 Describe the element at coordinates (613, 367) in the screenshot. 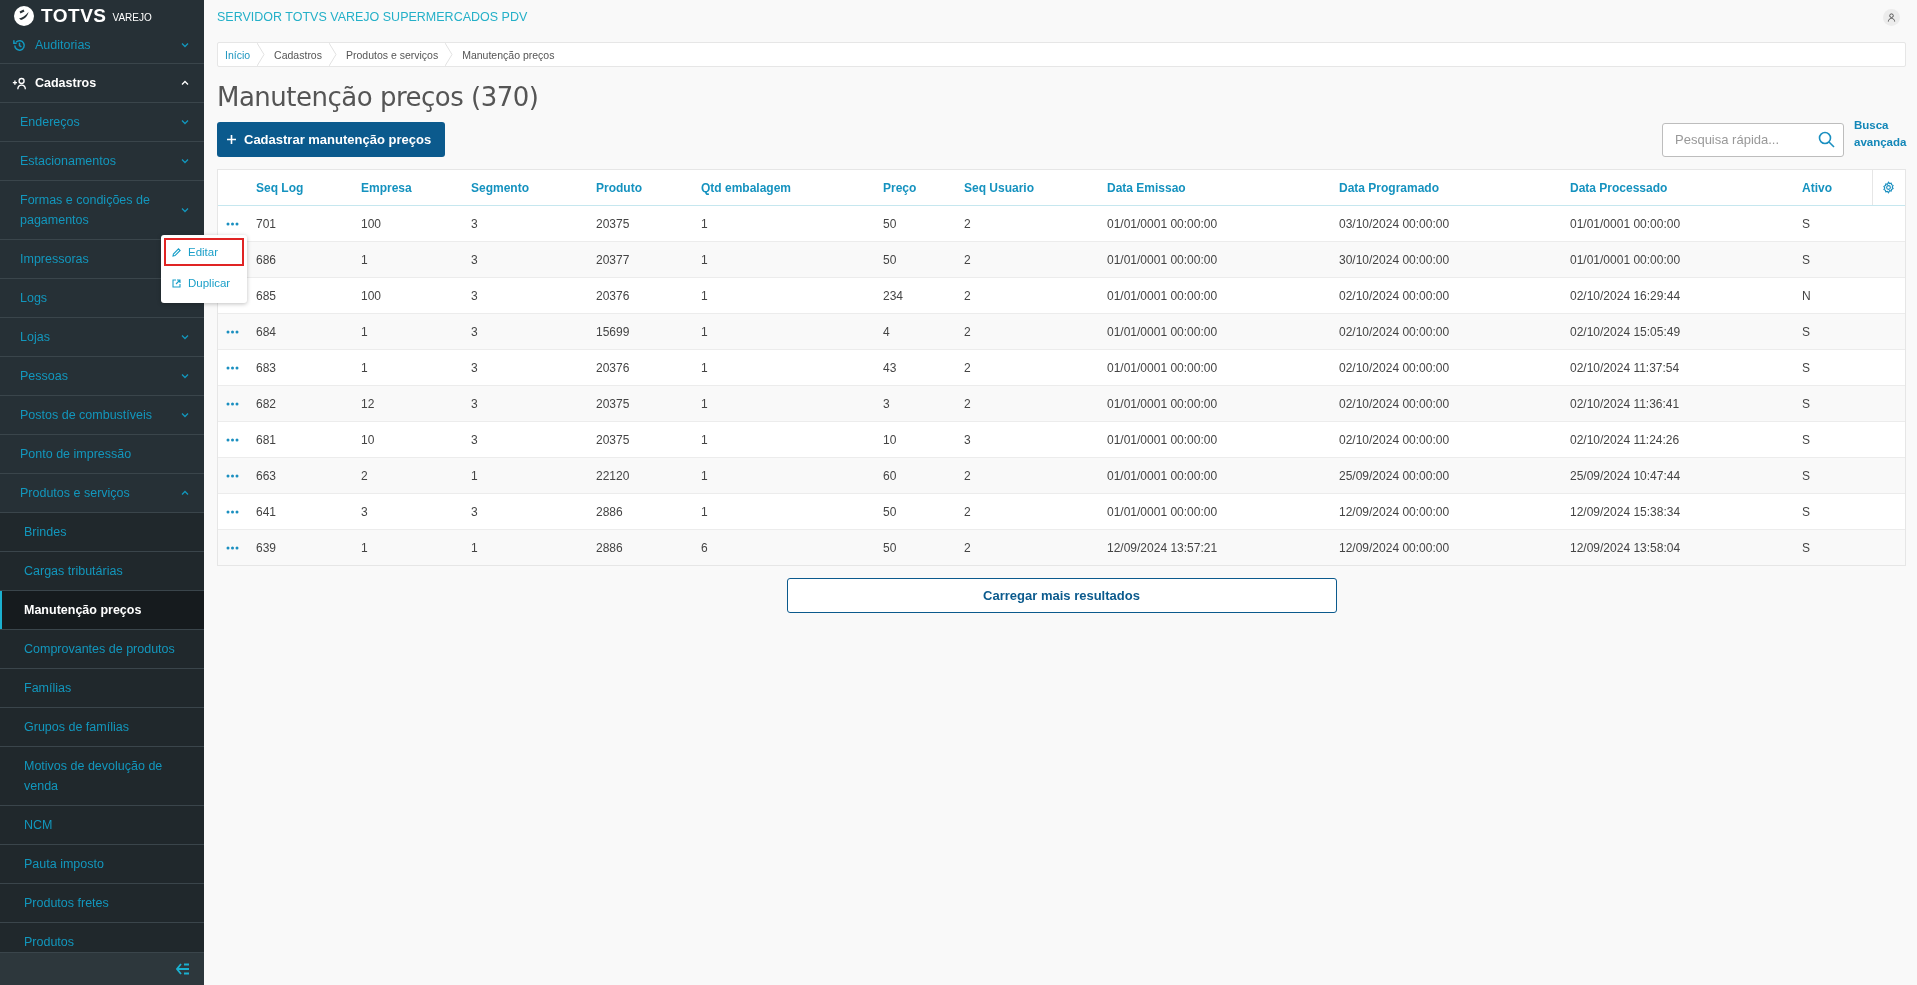

I see `table-cell: 20376` at that location.